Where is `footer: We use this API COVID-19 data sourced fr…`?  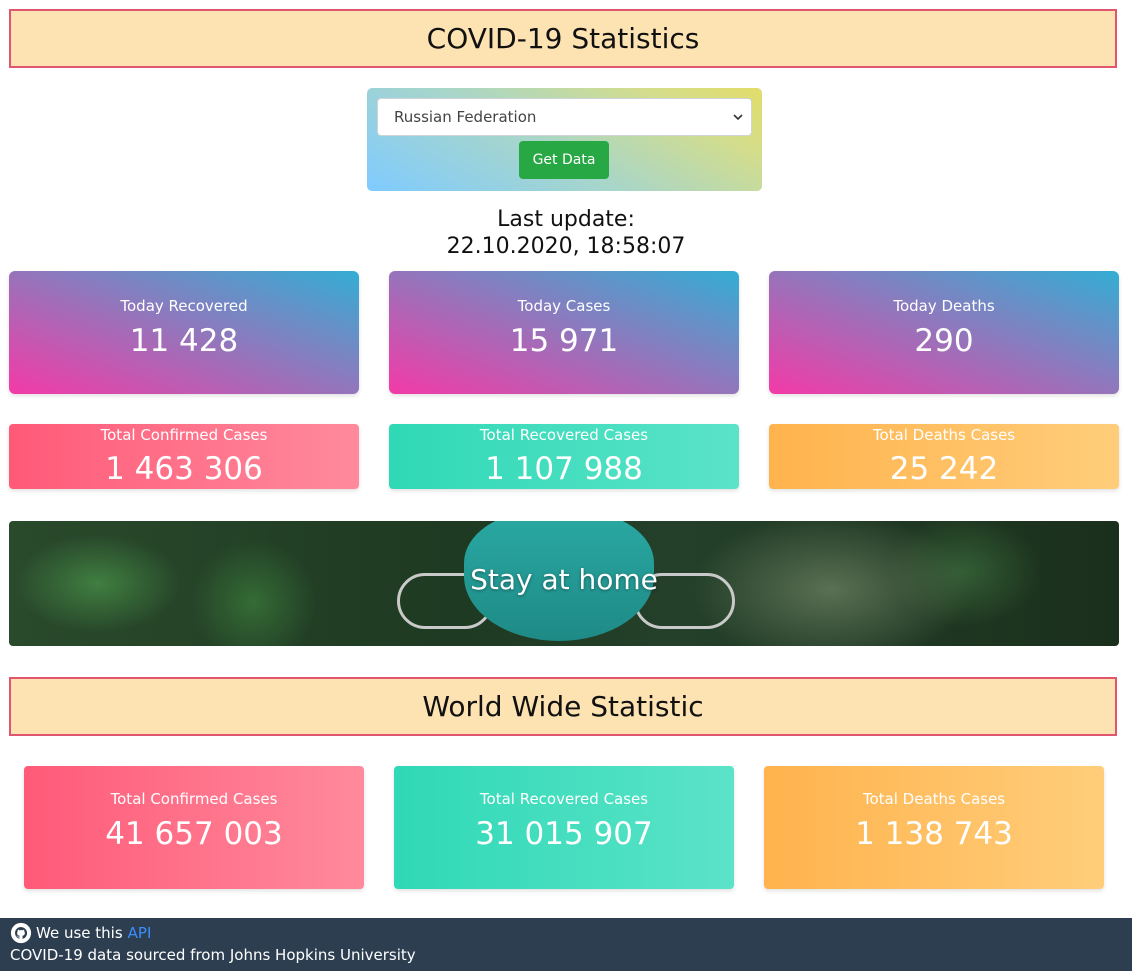 footer: We use this API COVID-19 data sourced fr… is located at coordinates (566, 944).